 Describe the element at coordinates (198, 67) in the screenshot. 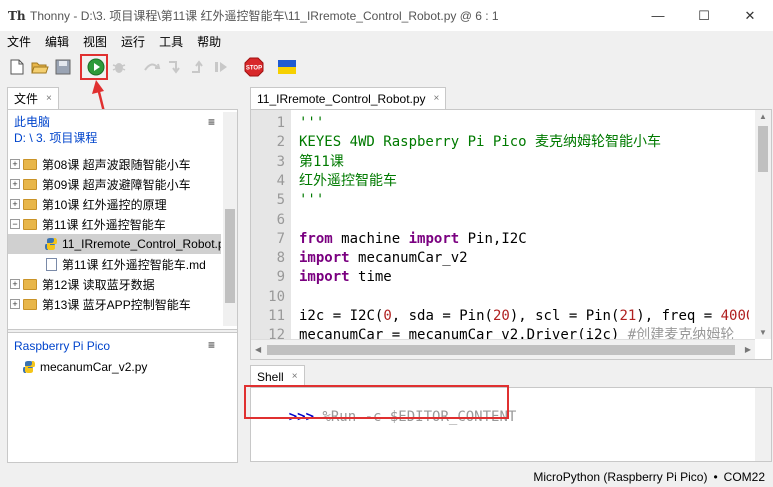

I see `step-out-icon` at that location.